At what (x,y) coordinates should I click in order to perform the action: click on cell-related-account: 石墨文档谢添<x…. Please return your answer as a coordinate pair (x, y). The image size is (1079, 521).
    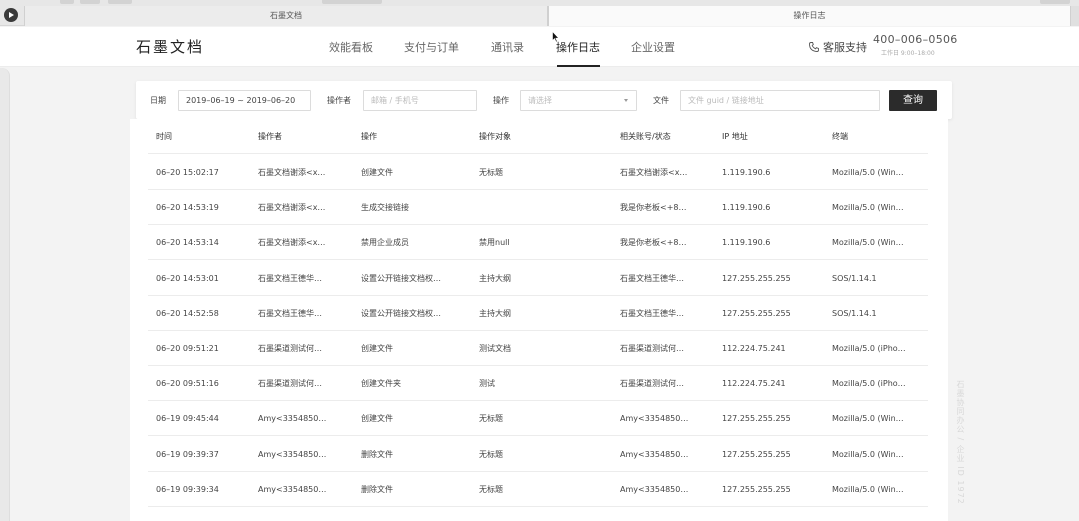
    Looking at the image, I should click on (654, 172).